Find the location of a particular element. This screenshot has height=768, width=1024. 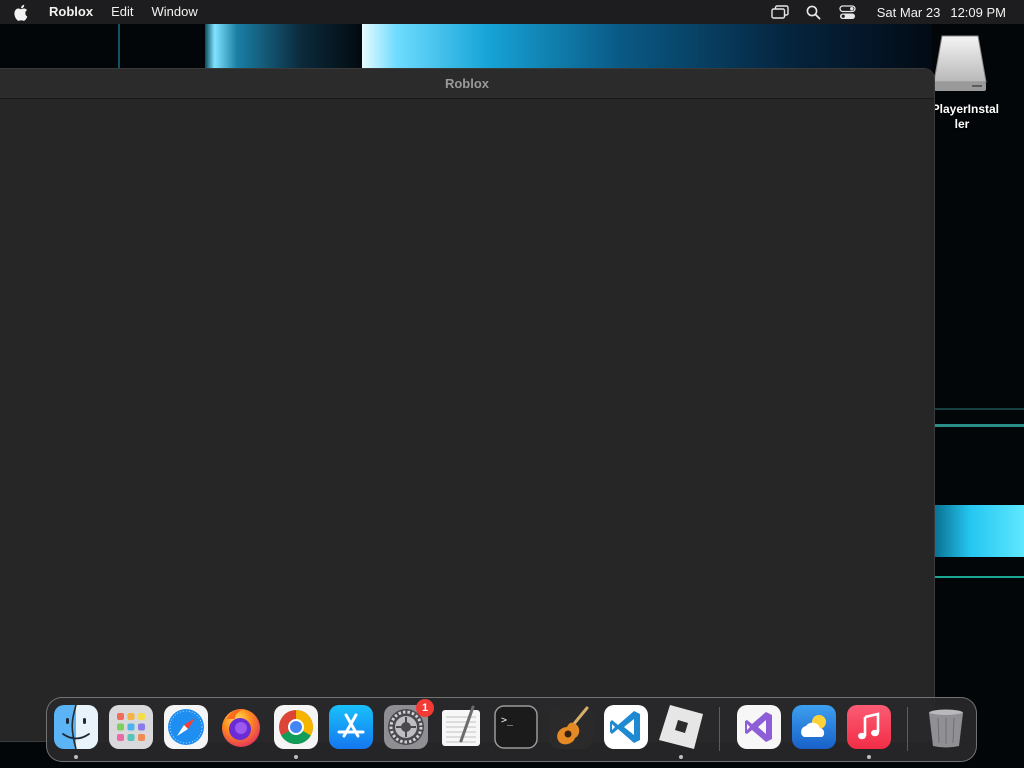

clock-time: 12:09 PM is located at coordinates (978, 12).